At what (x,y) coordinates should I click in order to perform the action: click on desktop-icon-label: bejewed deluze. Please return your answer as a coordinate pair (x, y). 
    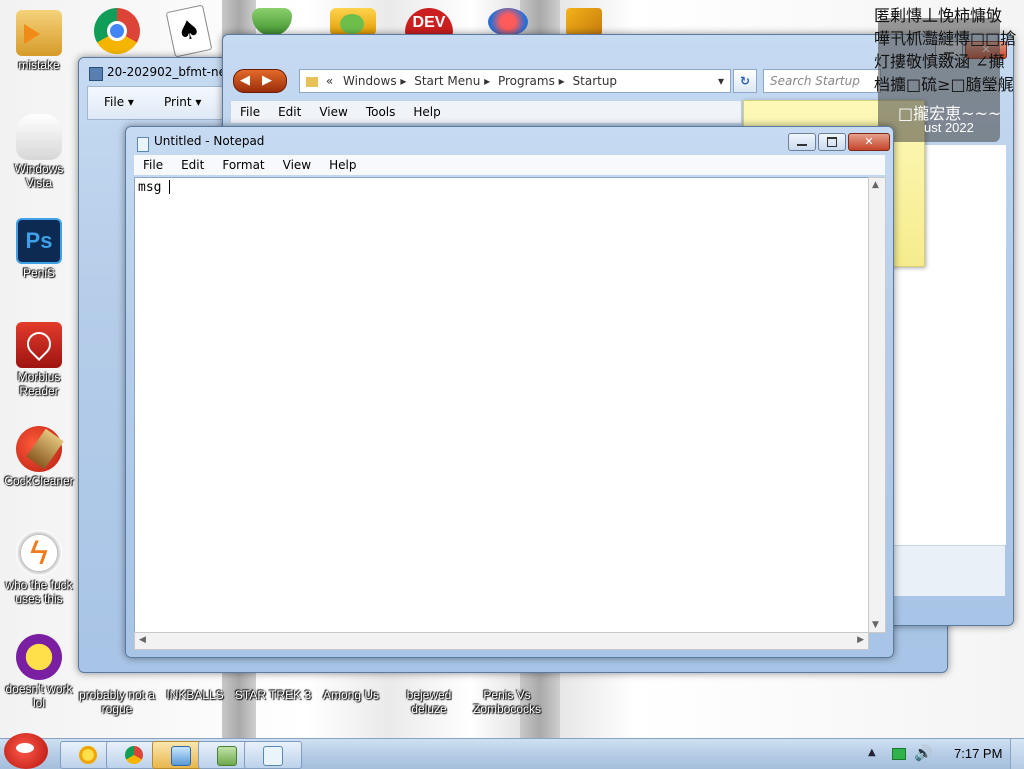
    Looking at the image, I should click on (429, 702).